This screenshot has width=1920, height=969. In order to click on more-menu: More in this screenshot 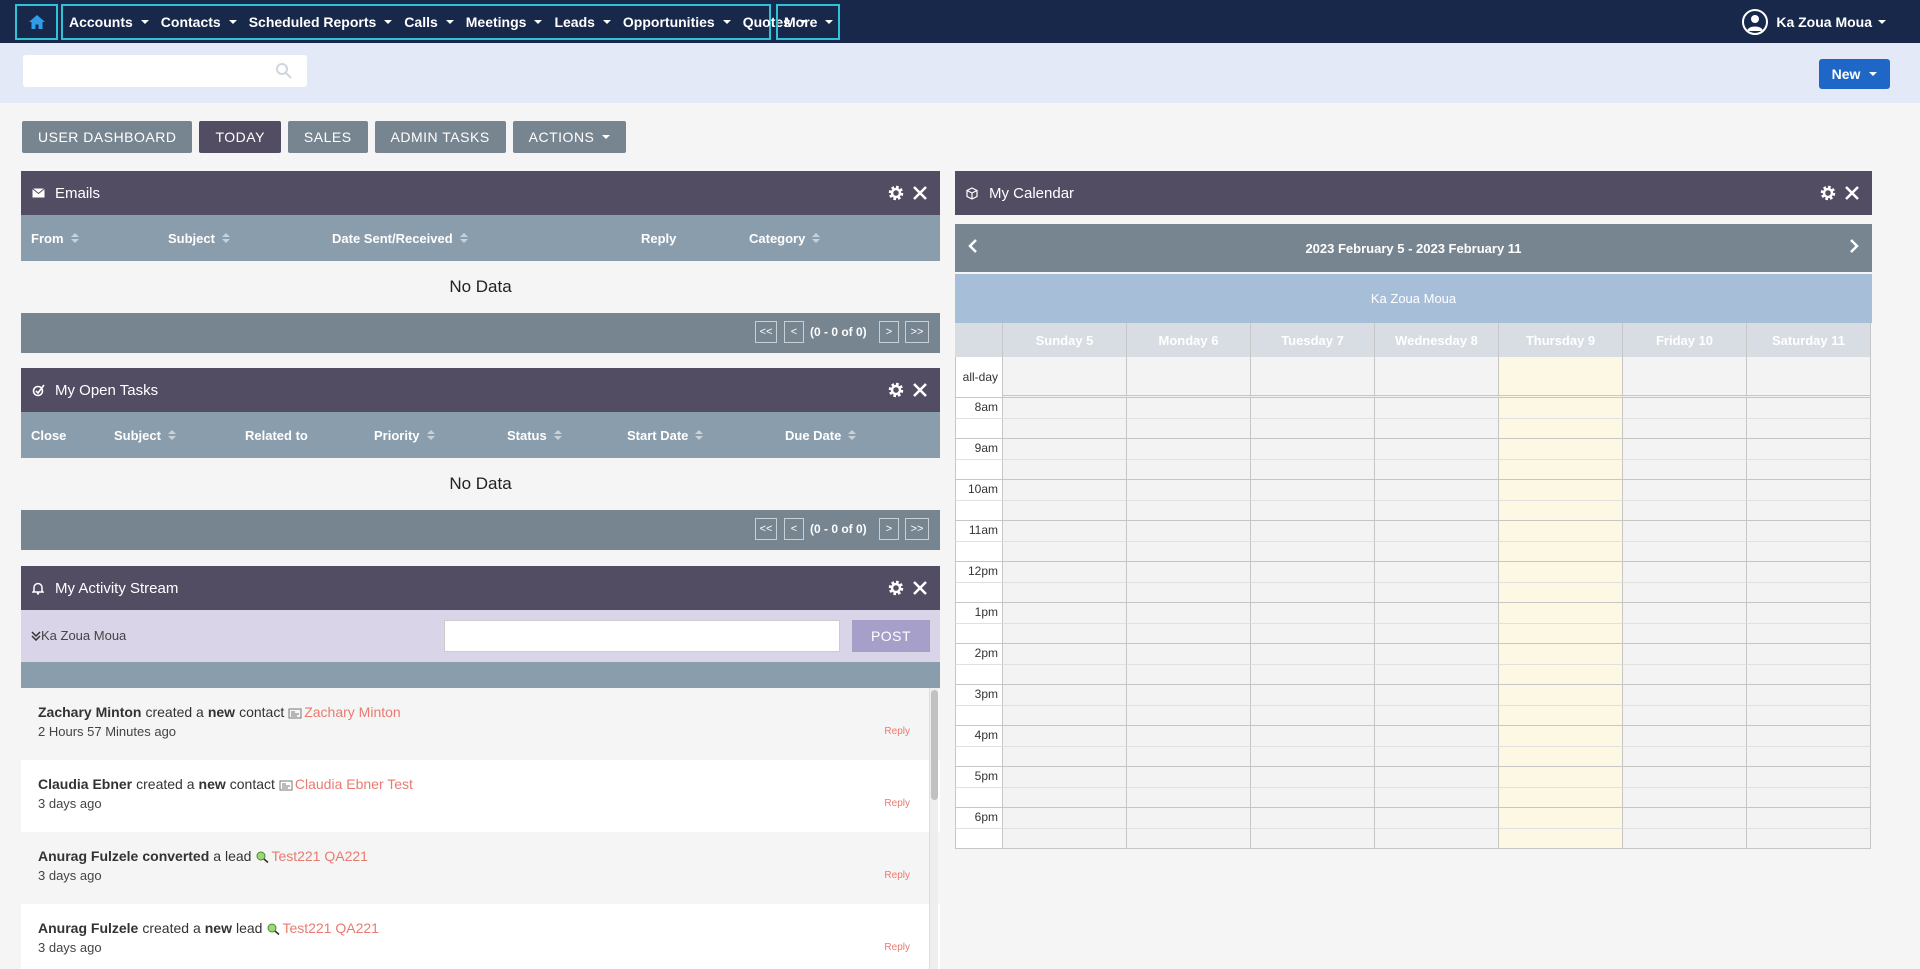, I will do `click(808, 22)`.